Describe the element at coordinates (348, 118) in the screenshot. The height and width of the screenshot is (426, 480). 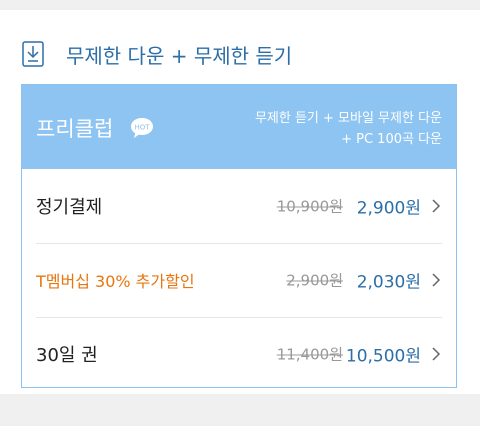
I see `plan-desc-line-1: 무제한 듣기 + 모바일 무제한 다운` at that location.